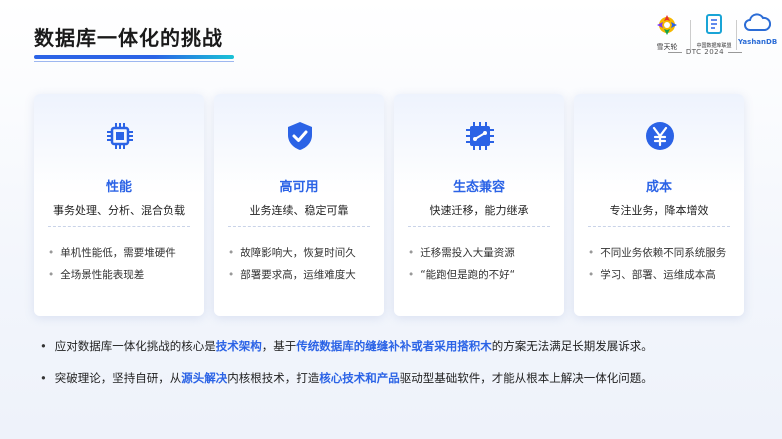  I want to click on list-item: 不同业务依赖不同系统服务, so click(662, 253).